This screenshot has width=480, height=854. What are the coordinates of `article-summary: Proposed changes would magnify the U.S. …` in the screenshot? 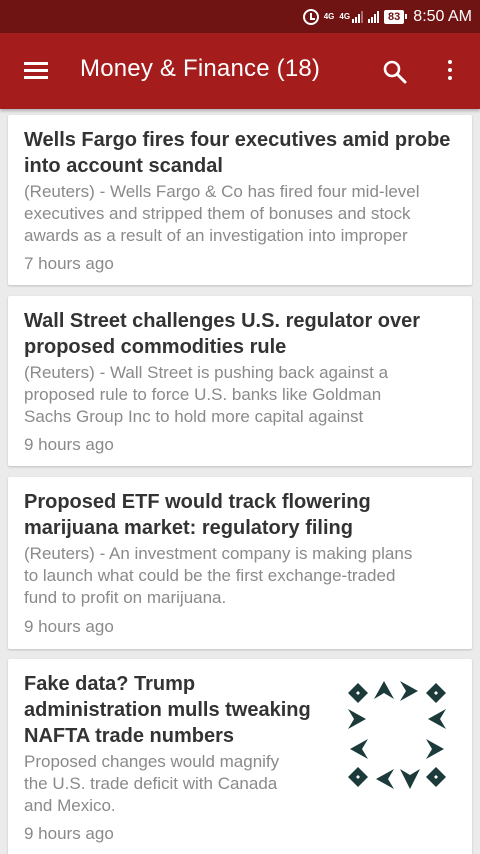 It's located at (152, 783).